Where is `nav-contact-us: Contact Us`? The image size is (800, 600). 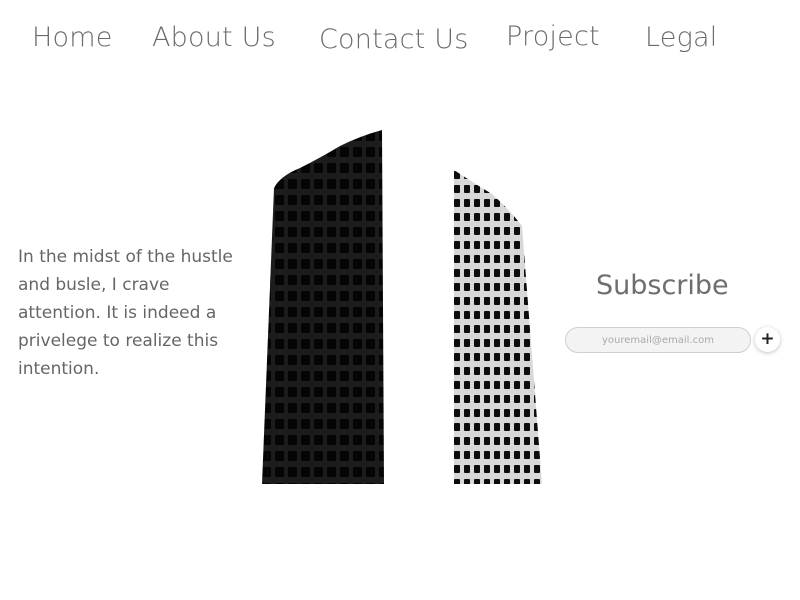
nav-contact-us: Contact Us is located at coordinates (393, 39).